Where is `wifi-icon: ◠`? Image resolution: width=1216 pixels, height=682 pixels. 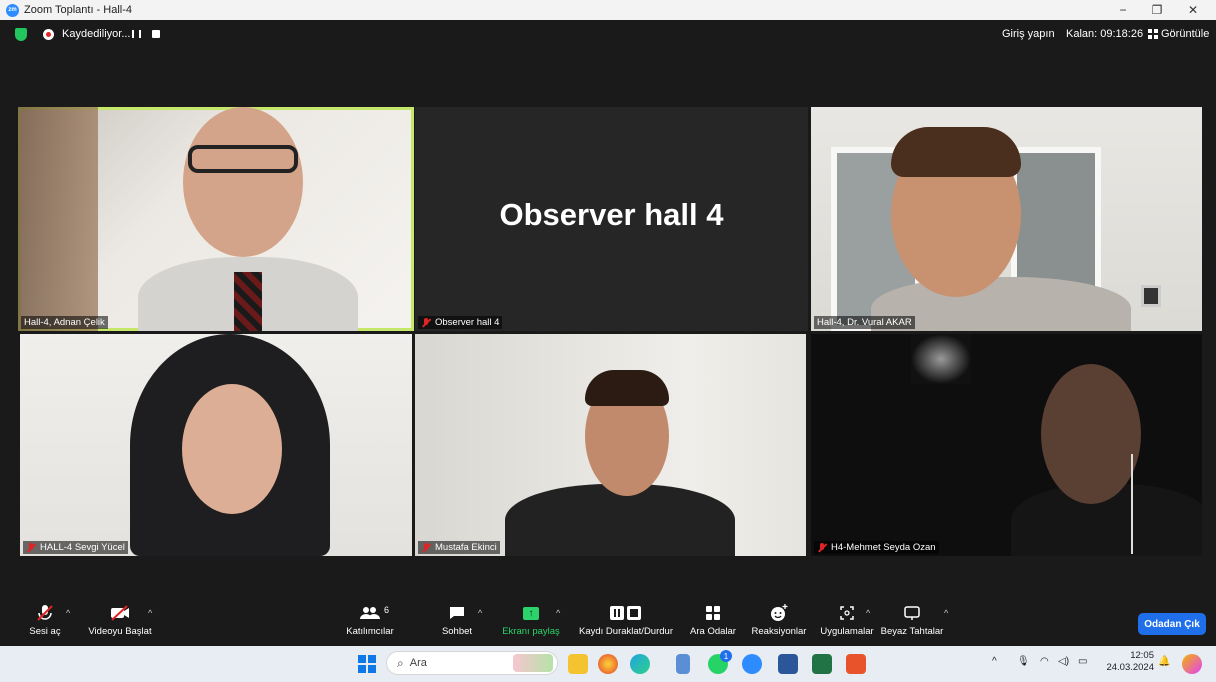 wifi-icon: ◠ is located at coordinates (1044, 661).